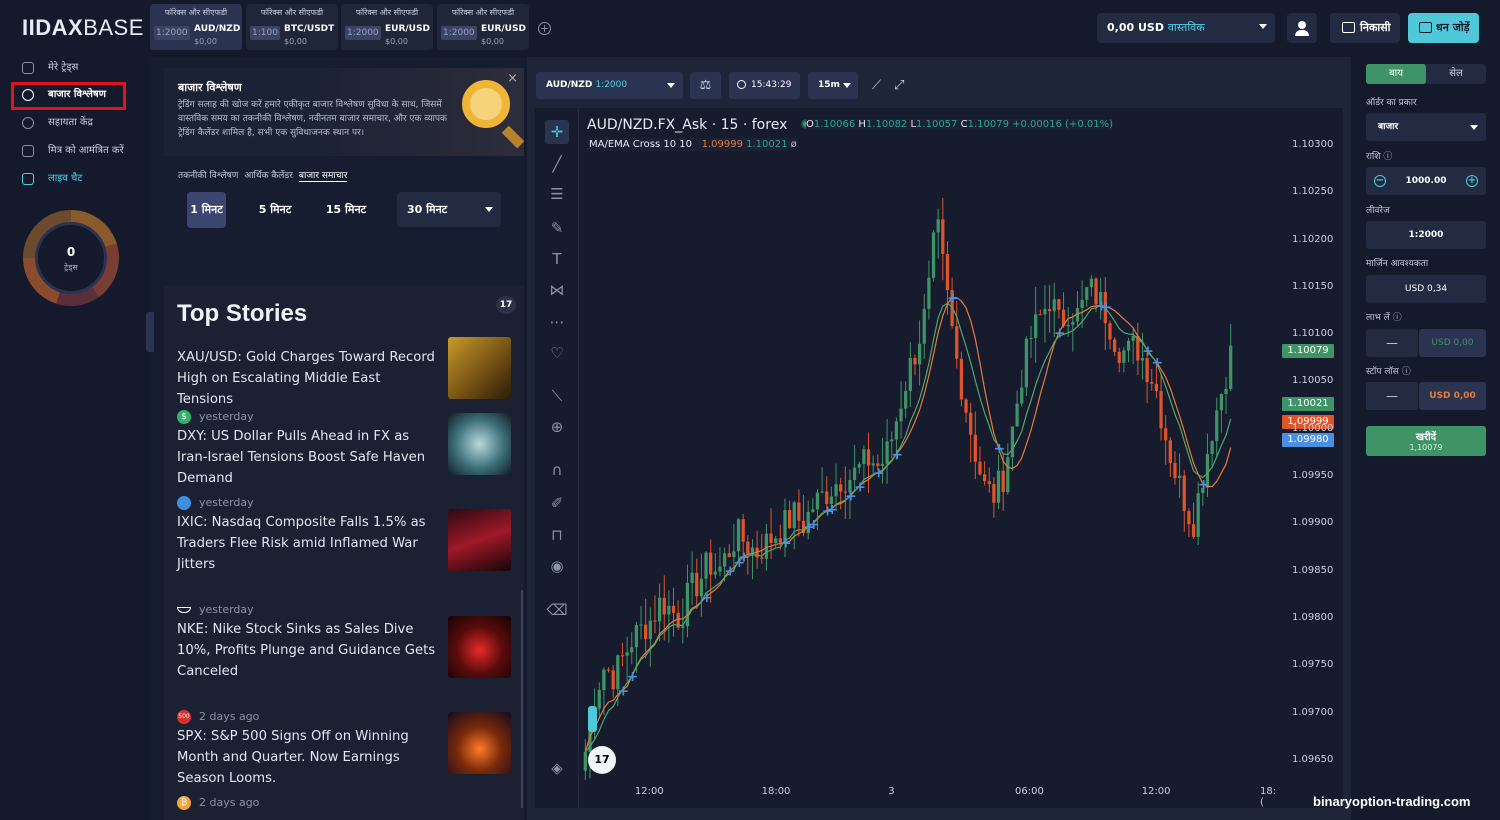  Describe the element at coordinates (1302, 28) in the screenshot. I see `user-profile-button` at that location.